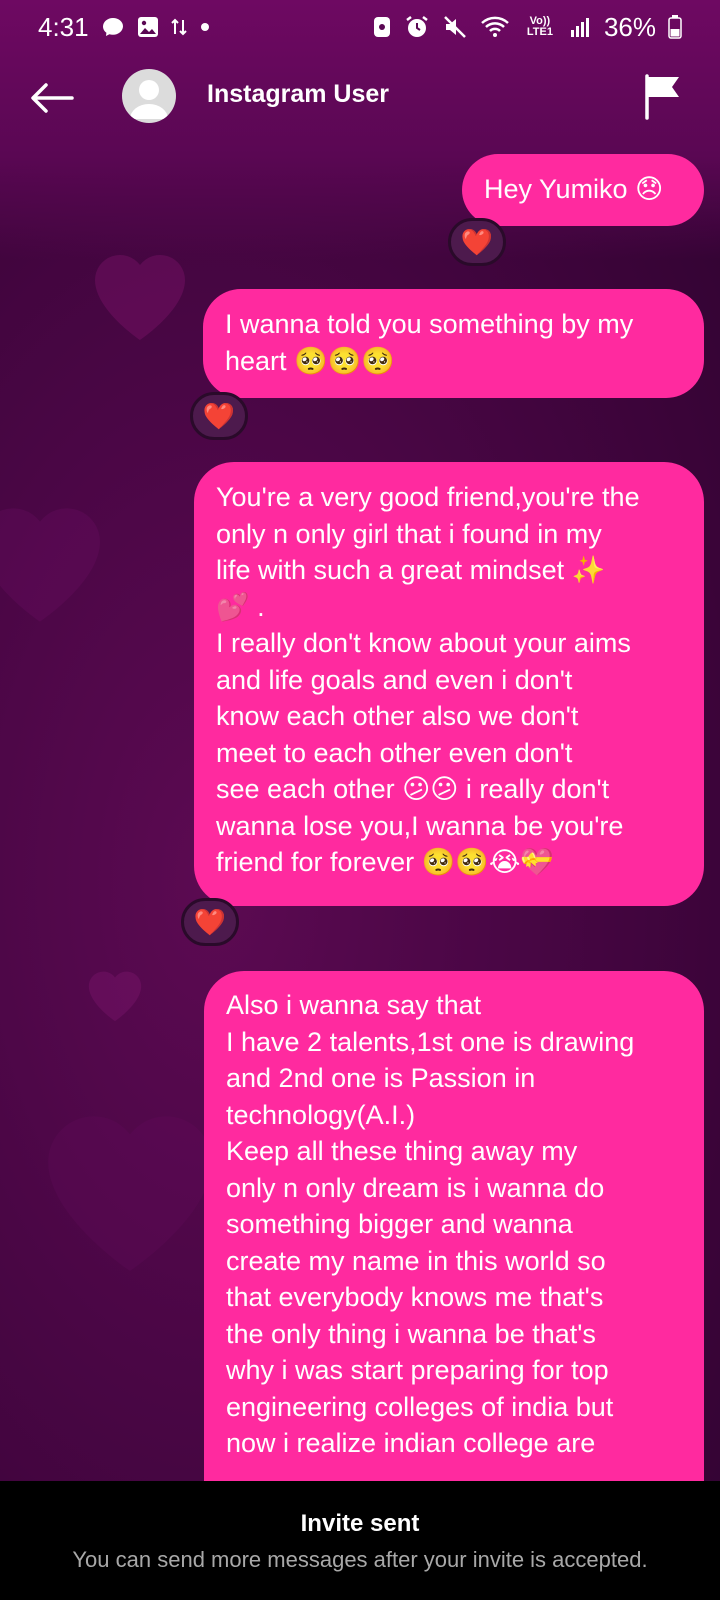 This screenshot has width=720, height=1600. Describe the element at coordinates (675, 27) in the screenshot. I see `battery-icon` at that location.